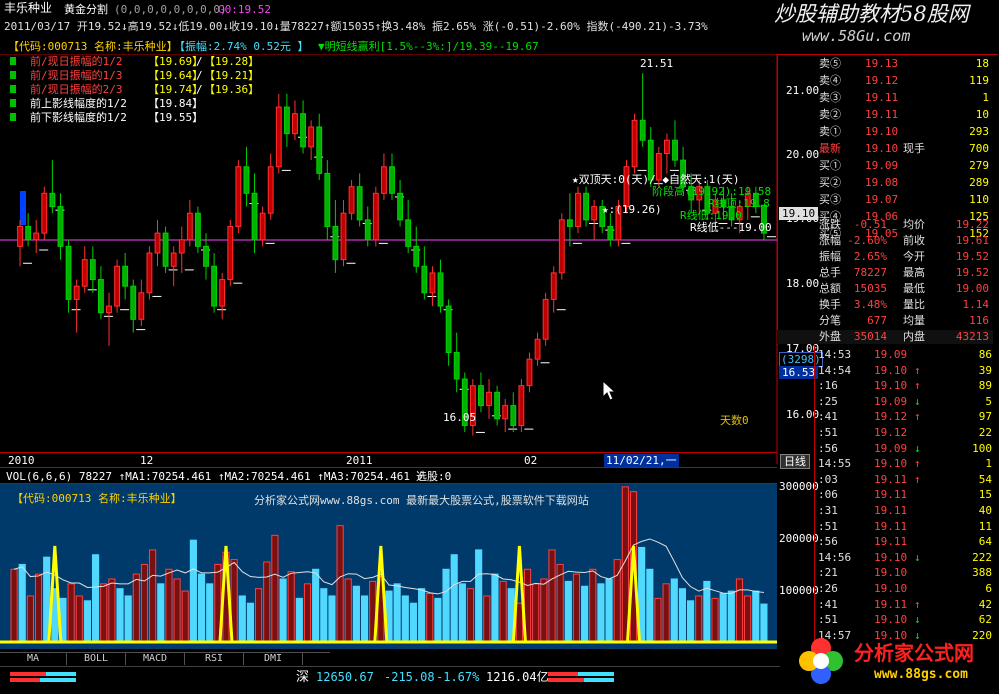 The image size is (999, 694). I want to click on tick-direction: ↑, so click(917, 479).